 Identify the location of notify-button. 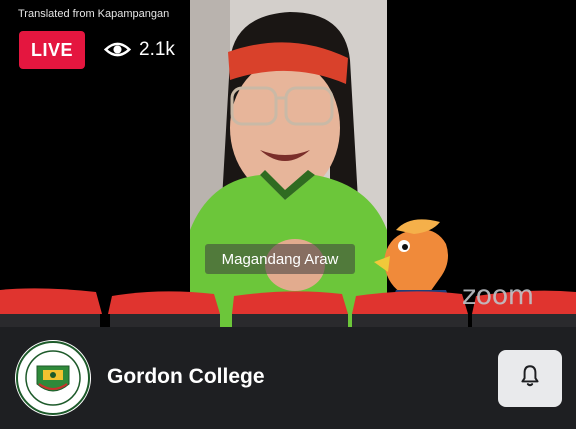
(530, 378).